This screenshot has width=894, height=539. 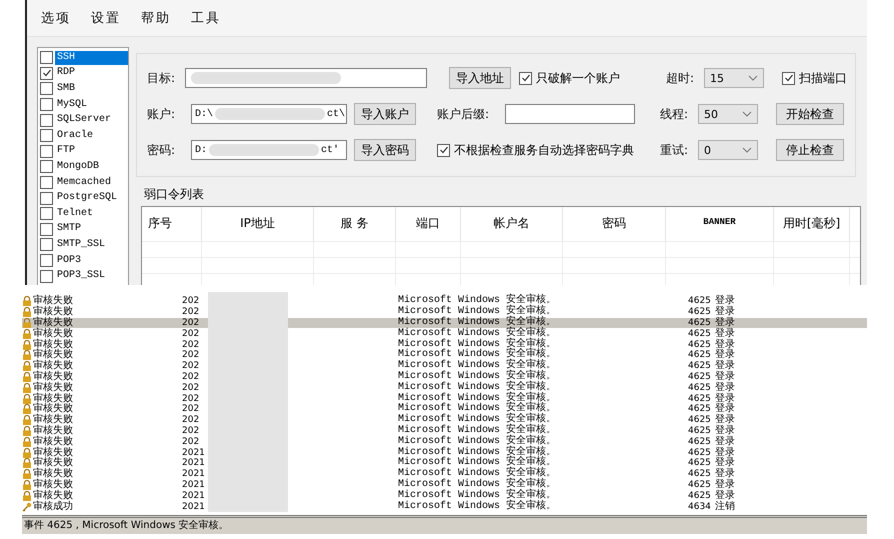 I want to click on menu-item: 帮助, so click(x=156, y=18).